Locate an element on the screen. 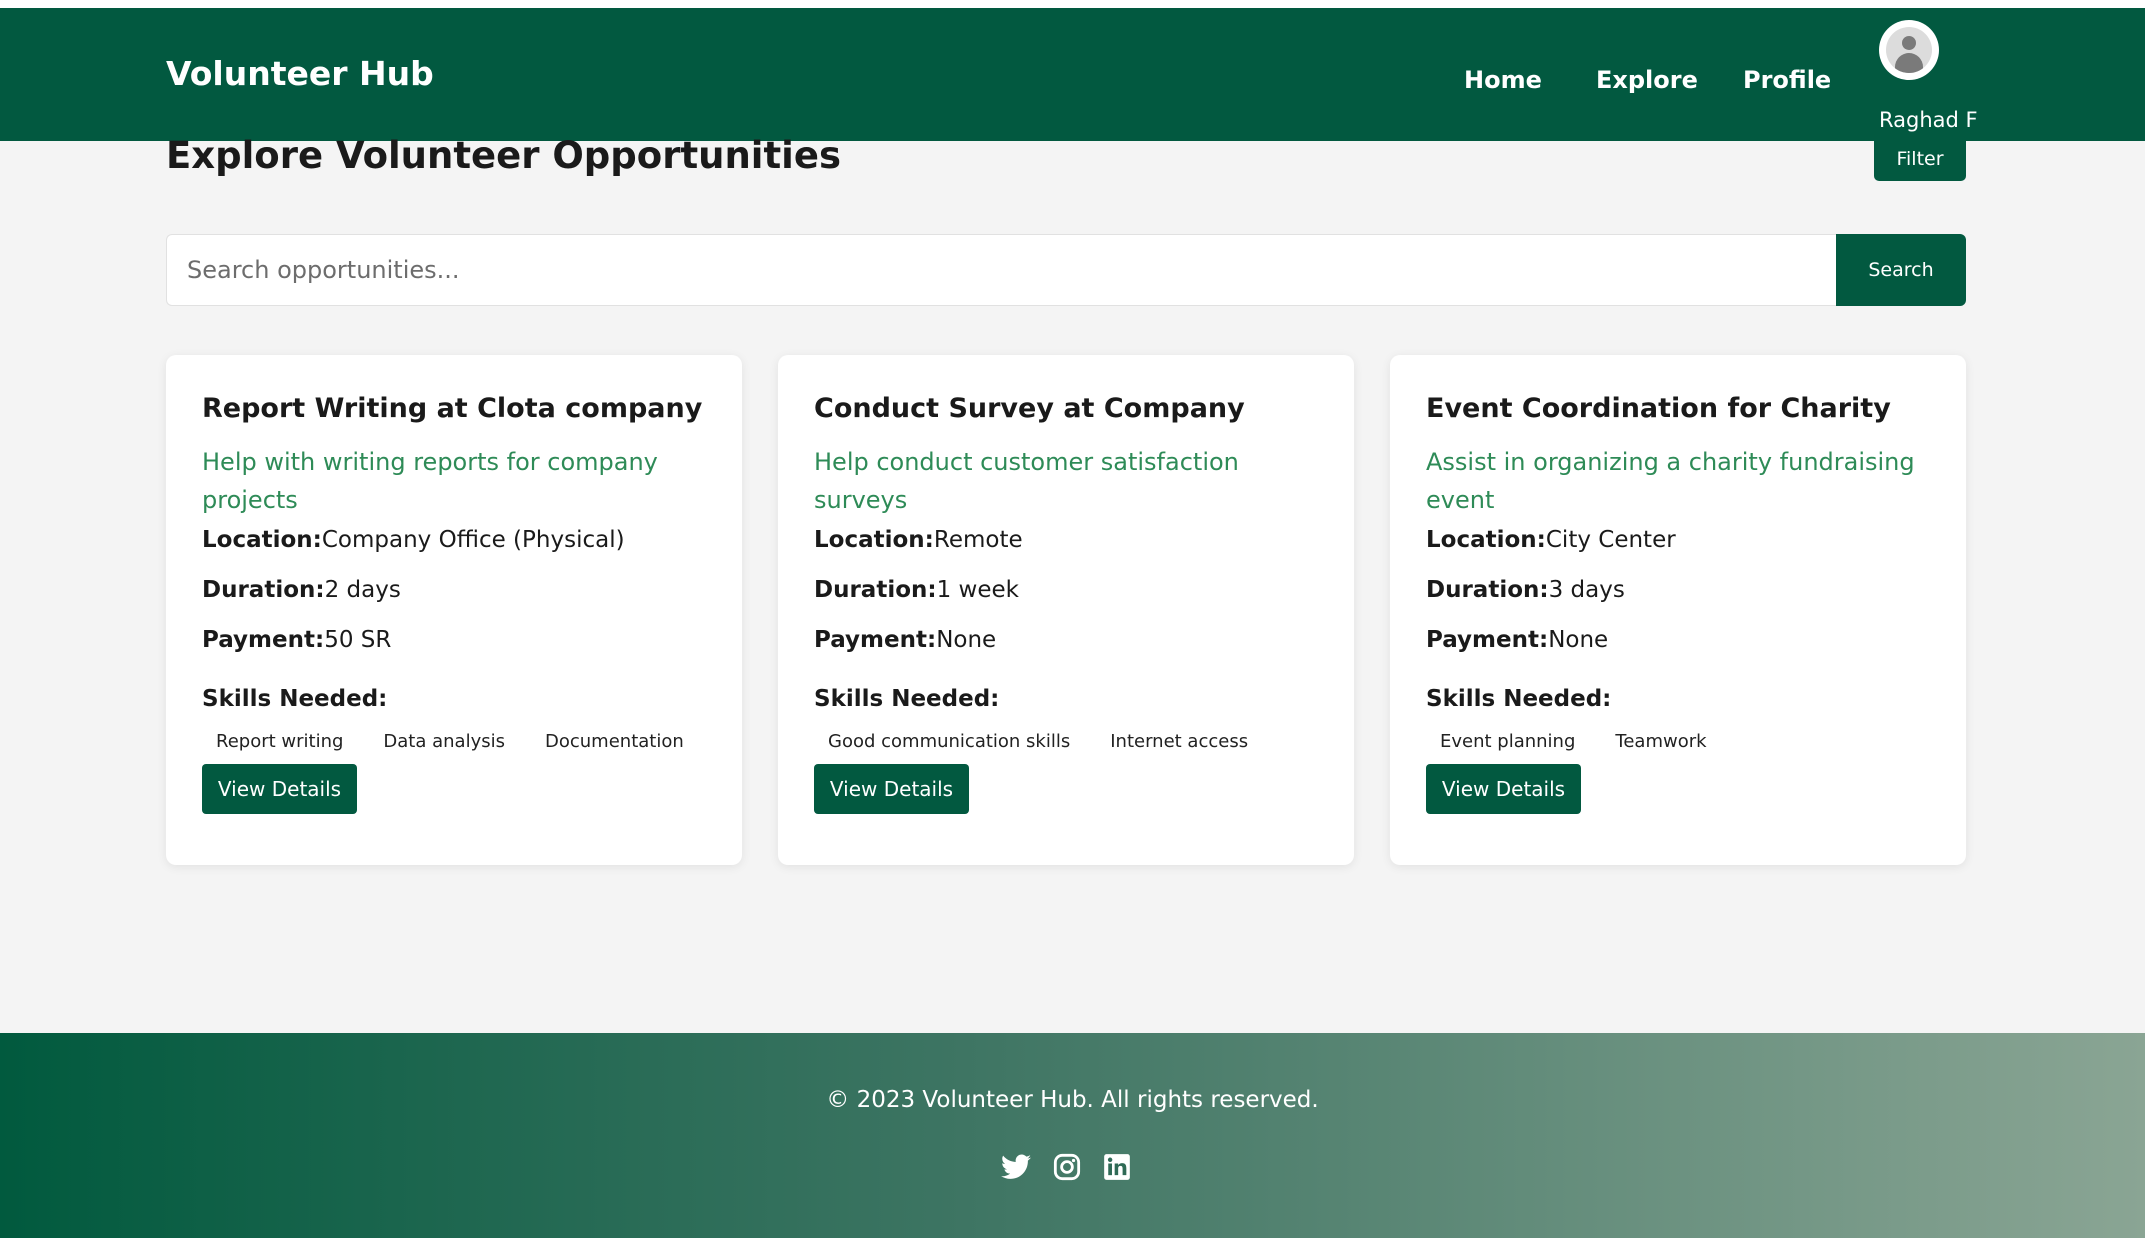 The image size is (2145, 1243). opportunity-location: Location:Company Office (Physical) is located at coordinates (454, 540).